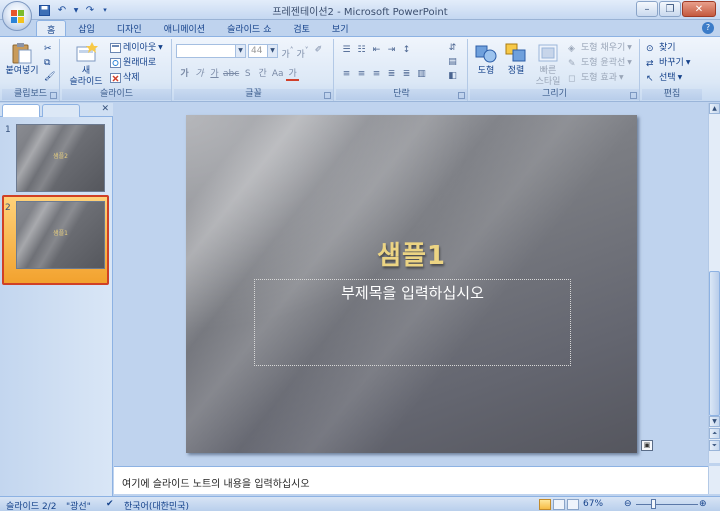  What do you see at coordinates (277, 74) in the screenshot?
I see `change-case-icon: Aa` at bounding box center [277, 74].